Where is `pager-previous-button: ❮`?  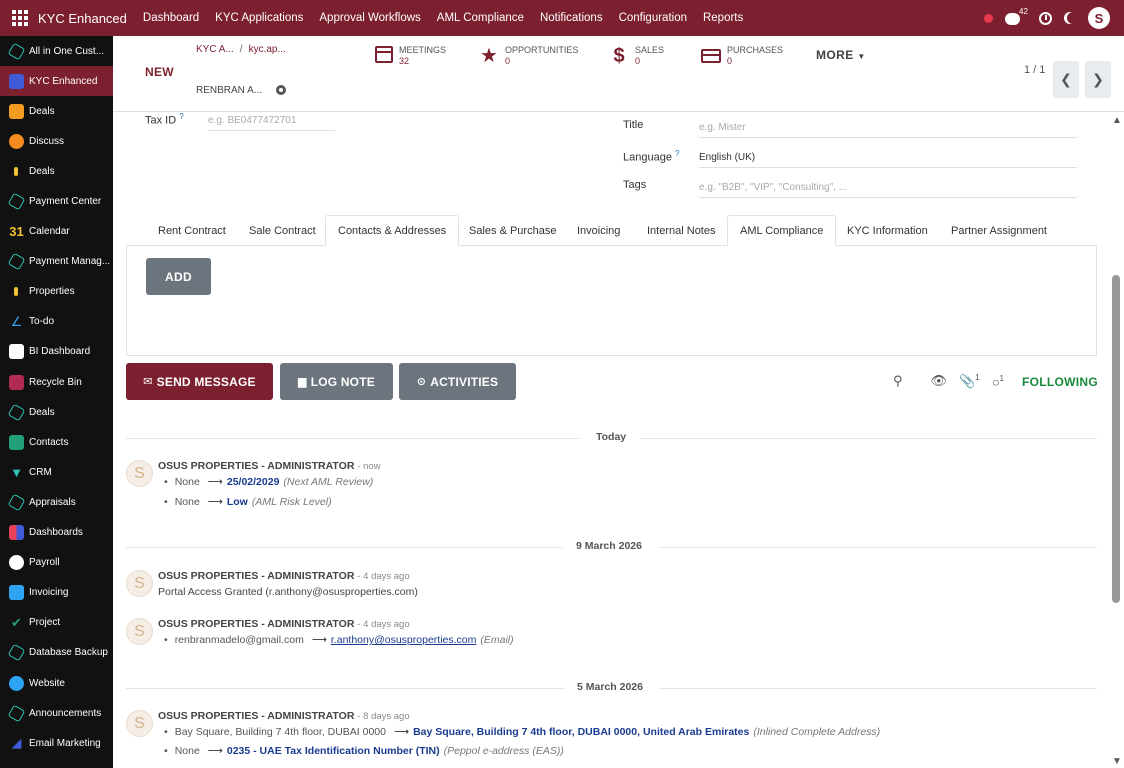 pager-previous-button: ❮ is located at coordinates (1066, 79).